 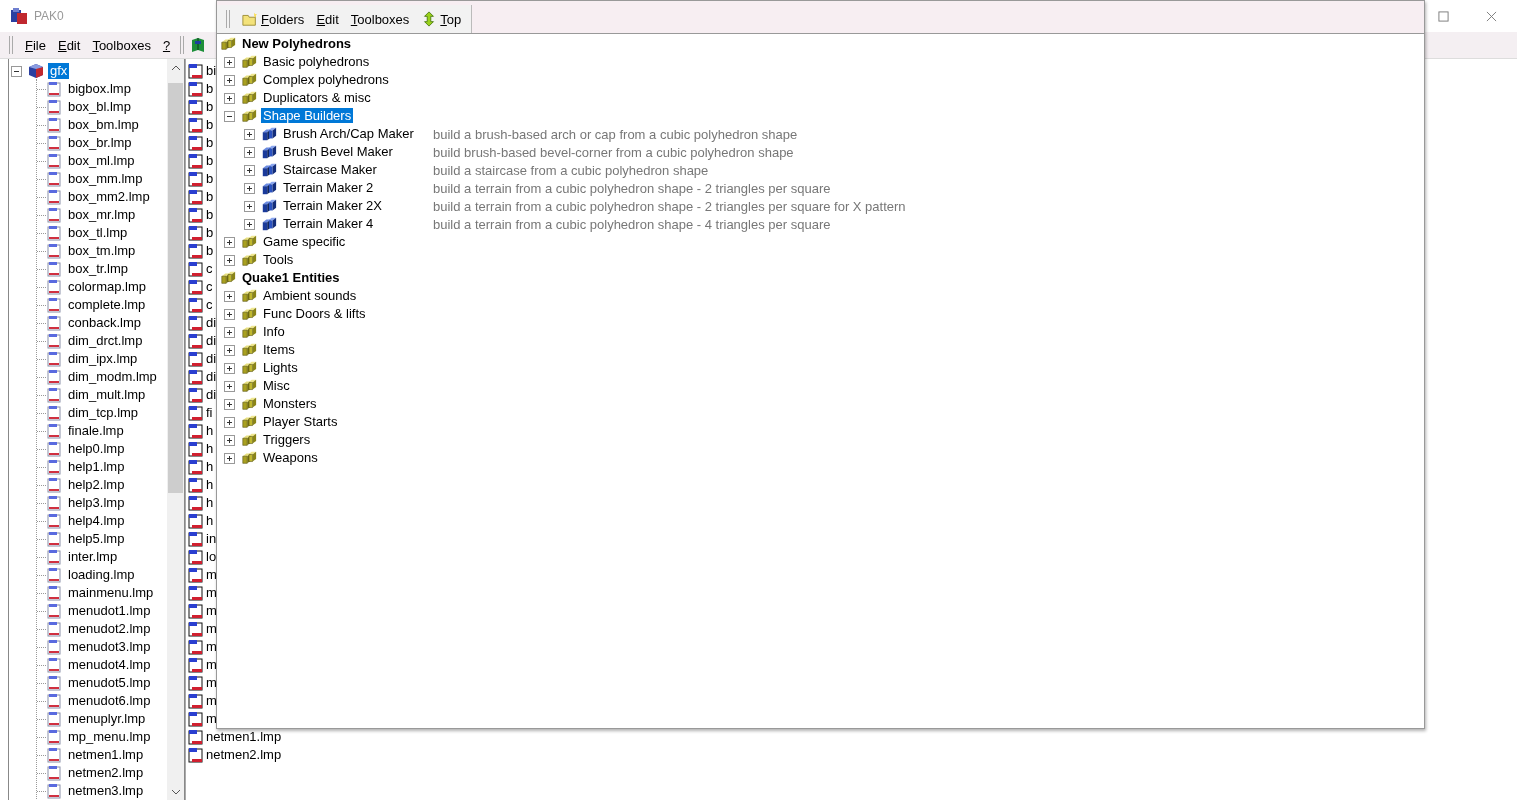 What do you see at coordinates (209, 413) in the screenshot?
I see `list-item: fi` at bounding box center [209, 413].